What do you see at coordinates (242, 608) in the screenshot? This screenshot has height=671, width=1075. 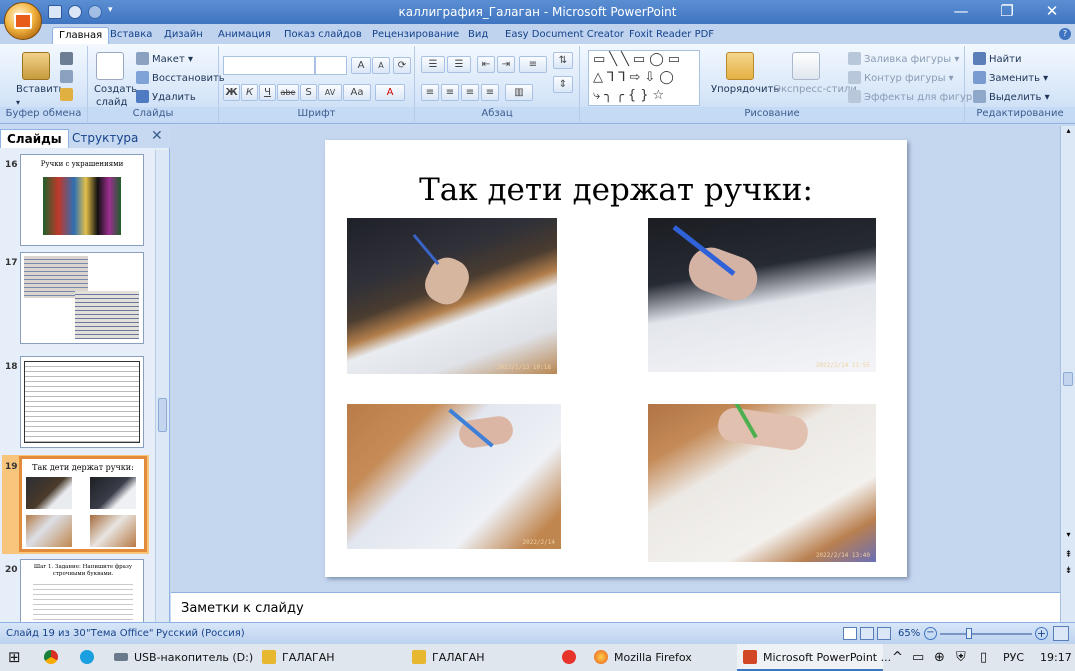 I see `notes-placeholder: Заметки к слайду` at bounding box center [242, 608].